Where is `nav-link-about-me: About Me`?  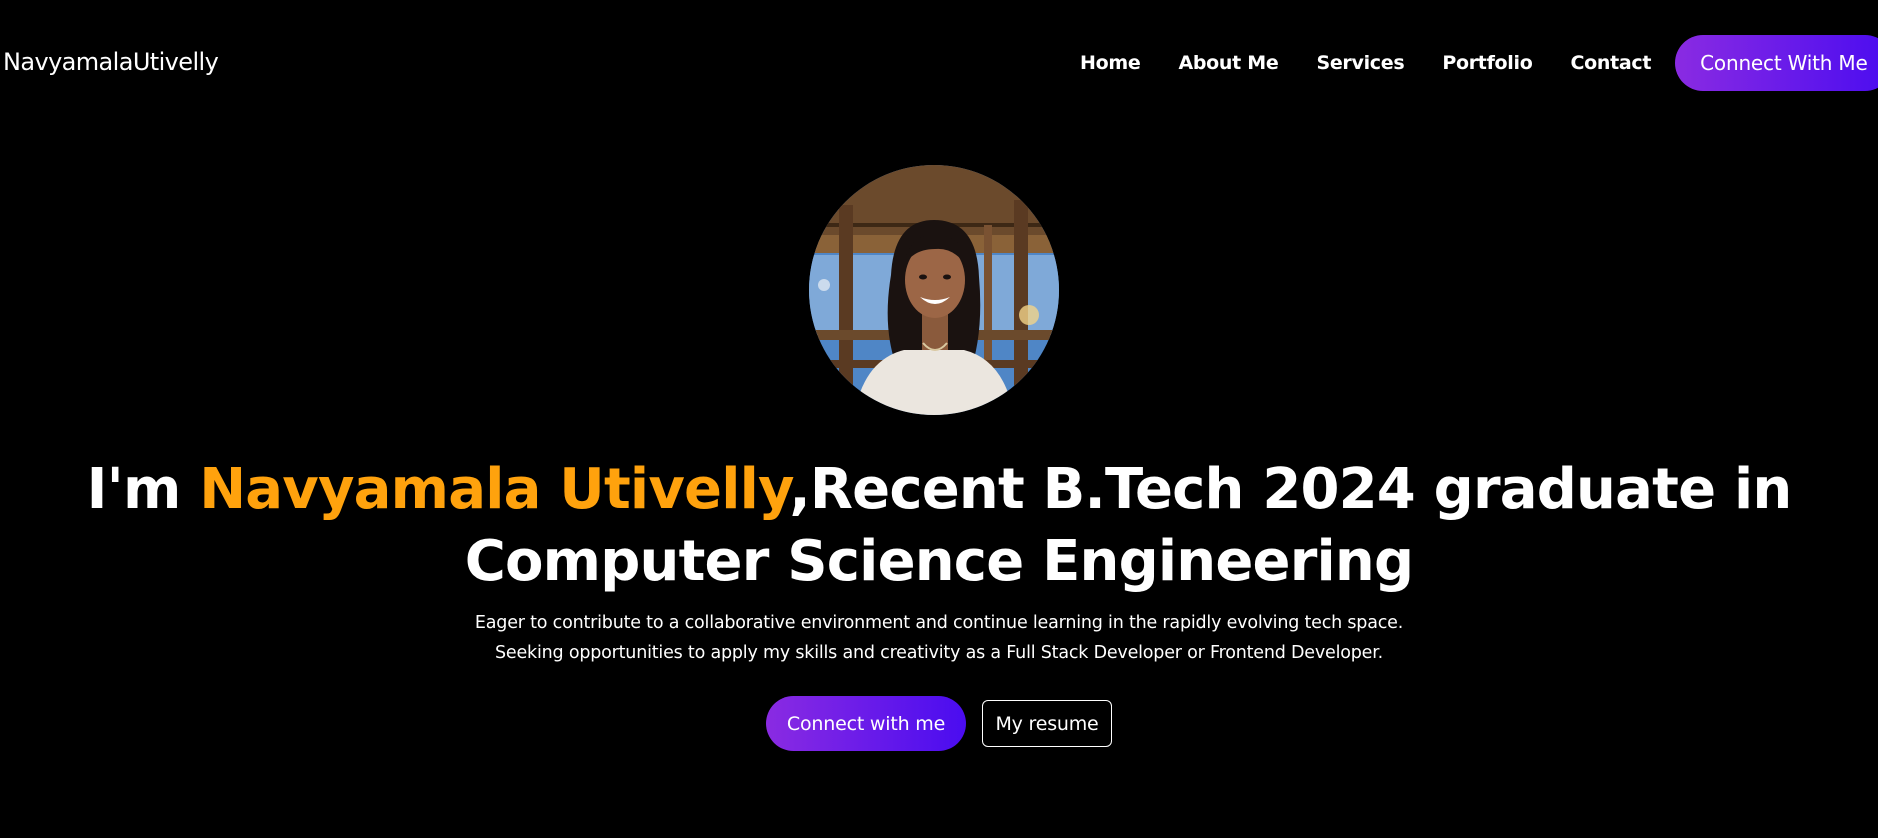
nav-link-about-me: About Me is located at coordinates (1228, 63).